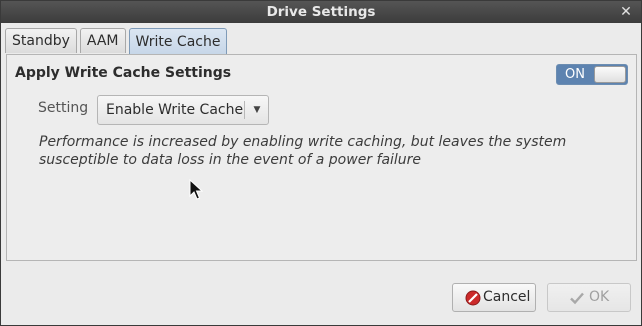 The width and height of the screenshot is (642, 326). I want to click on tab-standby: Standby, so click(41, 40).